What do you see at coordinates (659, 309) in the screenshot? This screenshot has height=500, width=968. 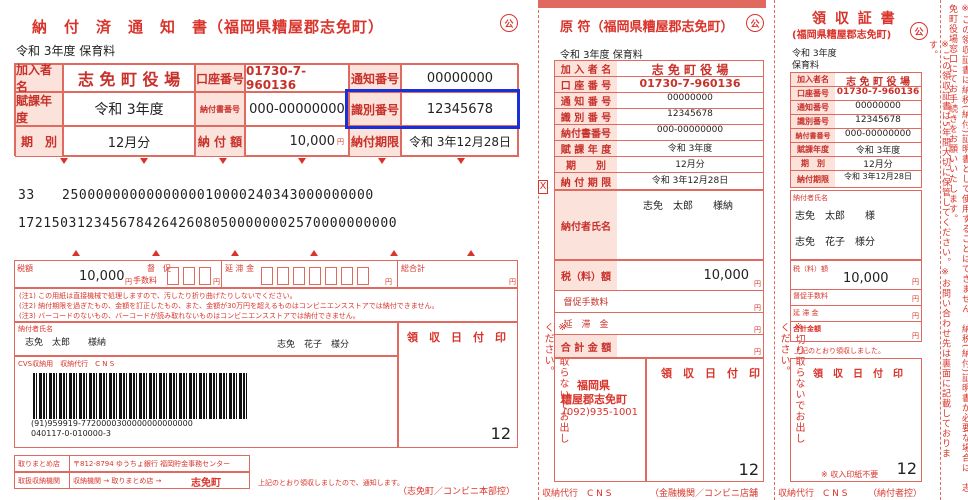 I see `genpu-amounts: 税（料）額 10,000 円 督促手数料 円 延 滞 金 円 合 計 金 額 円` at bounding box center [659, 309].